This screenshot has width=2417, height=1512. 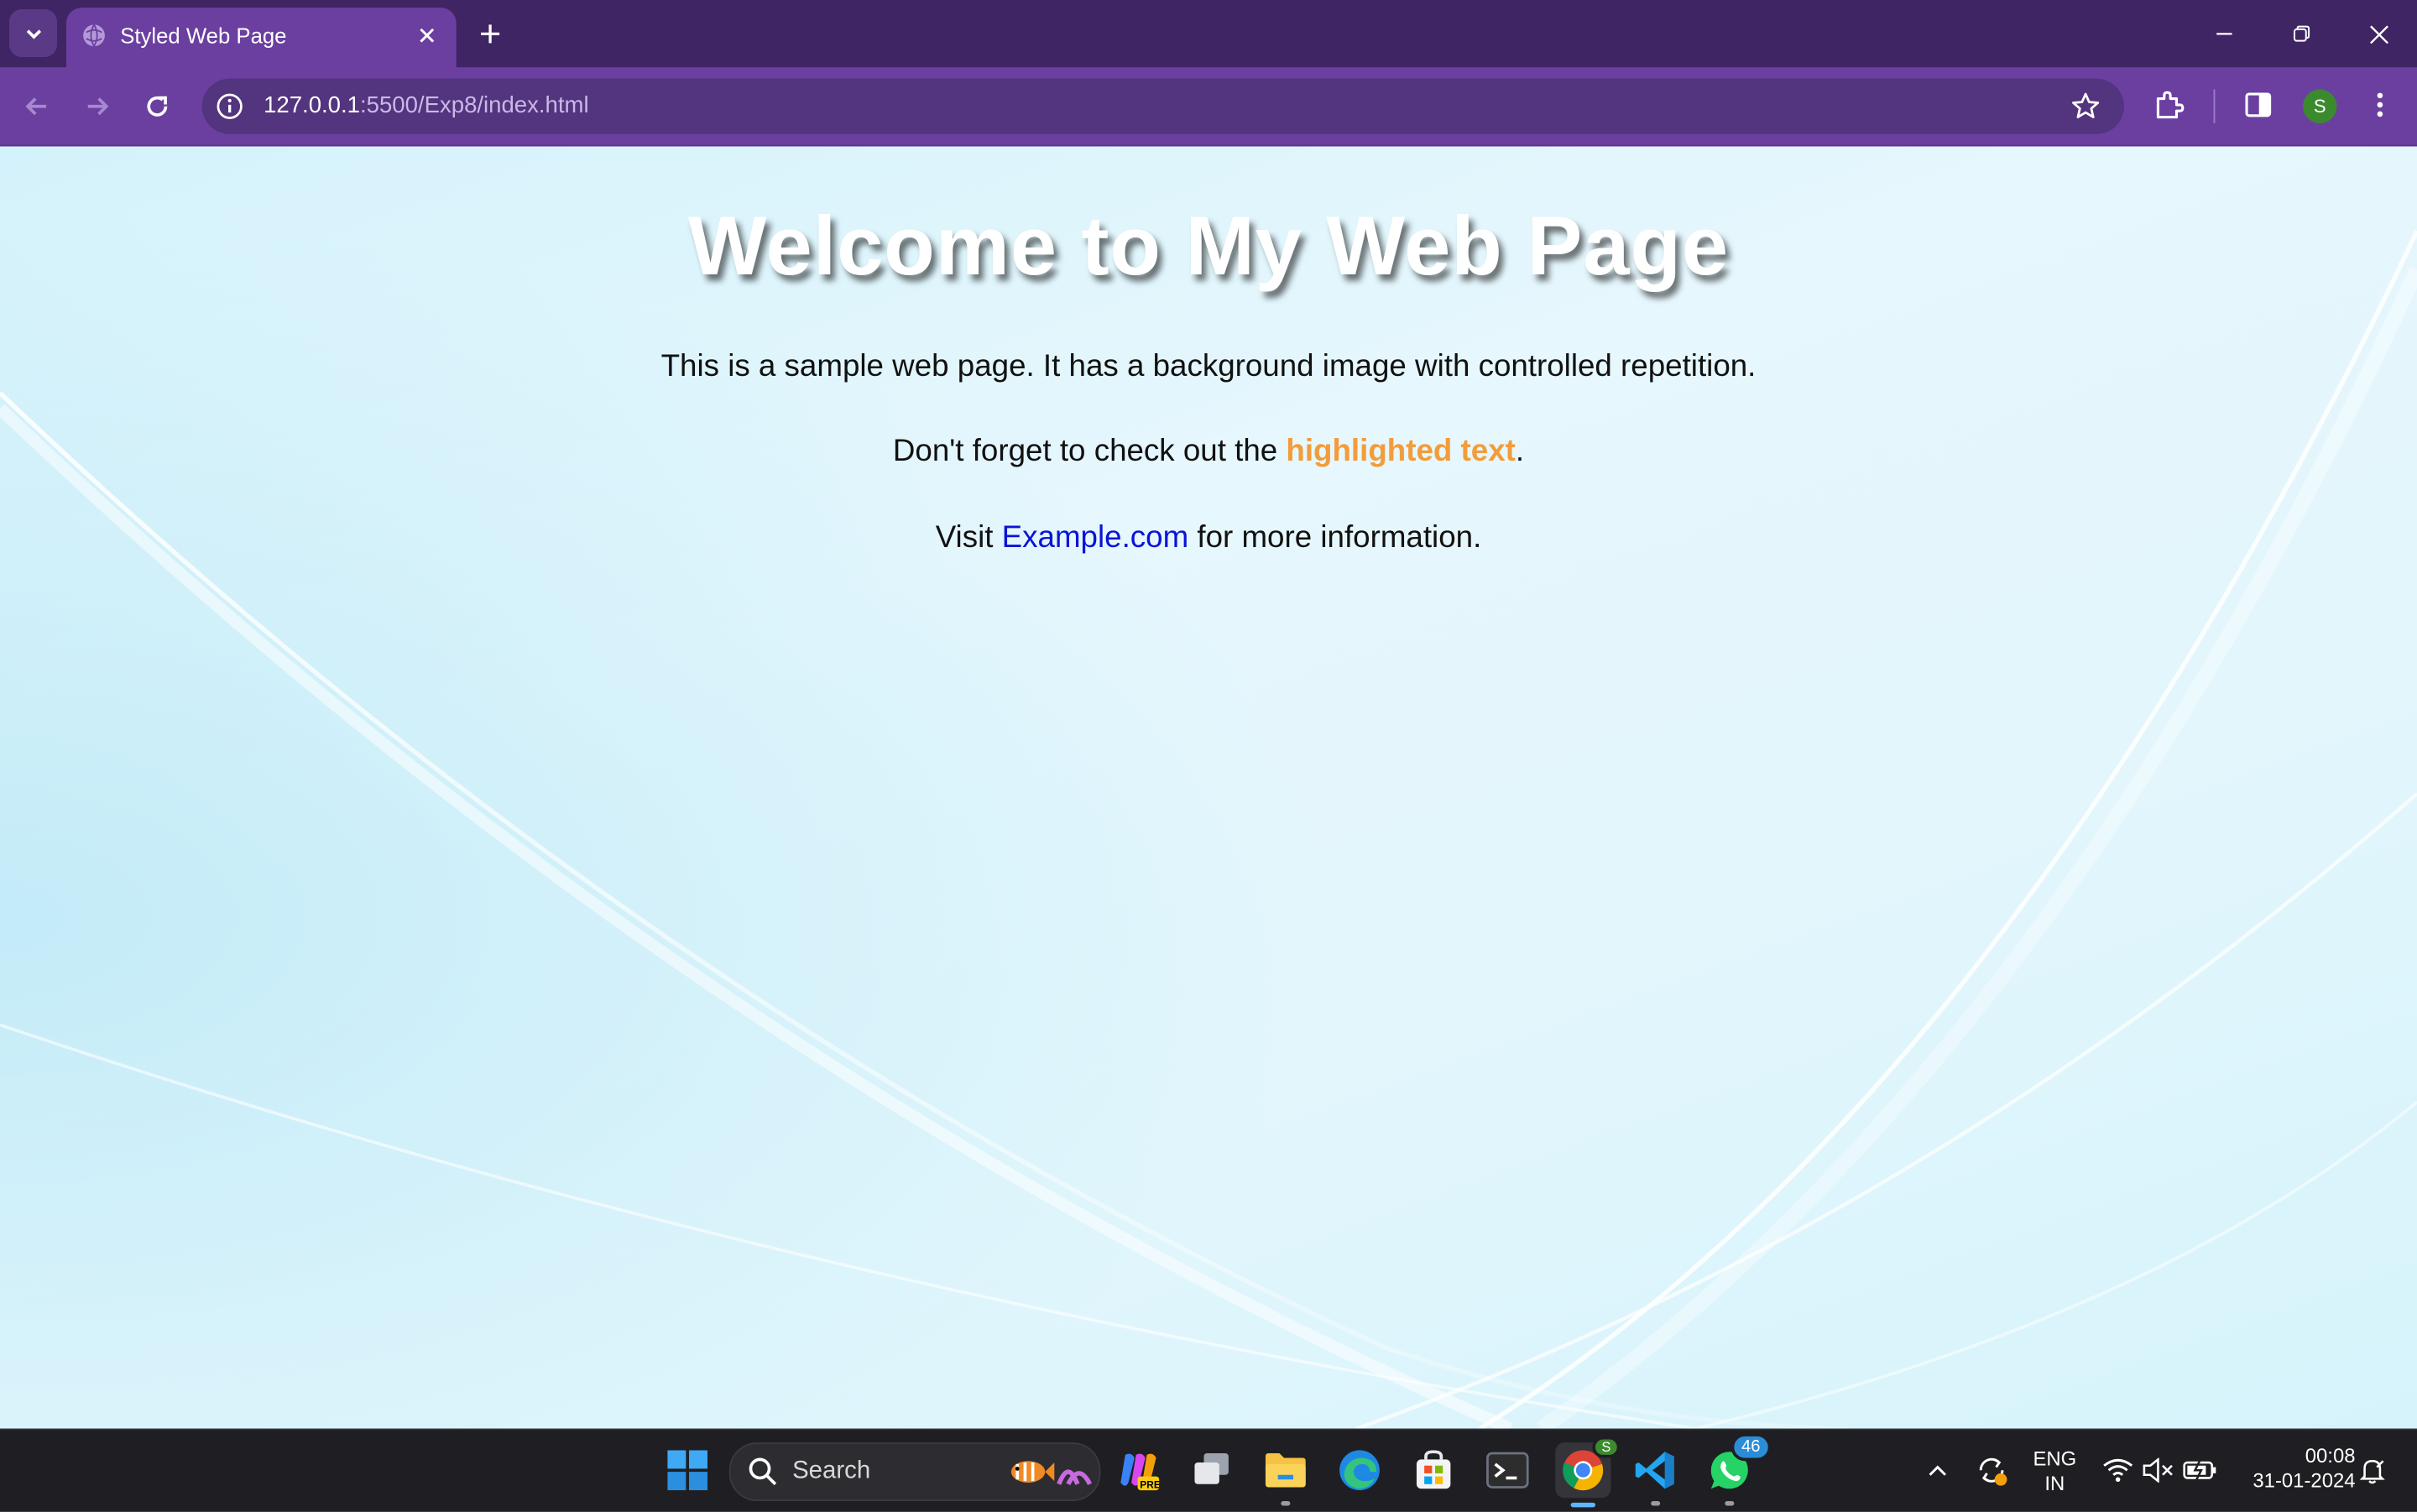 What do you see at coordinates (474, 106) in the screenshot?
I see `url-path: :5500/Exp8/index.html` at bounding box center [474, 106].